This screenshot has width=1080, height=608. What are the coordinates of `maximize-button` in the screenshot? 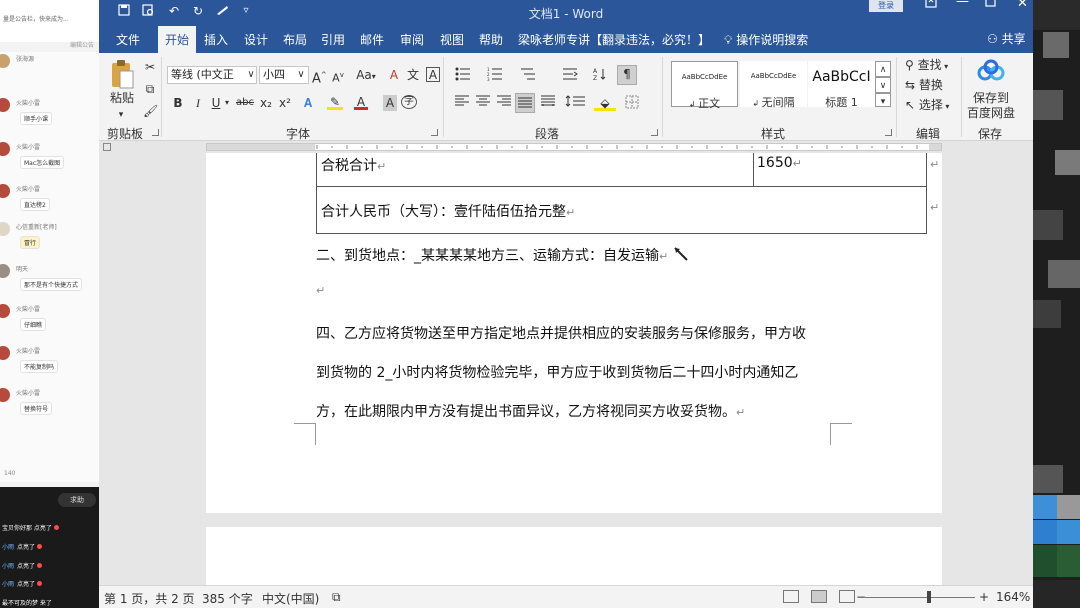 It's located at (990, 5).